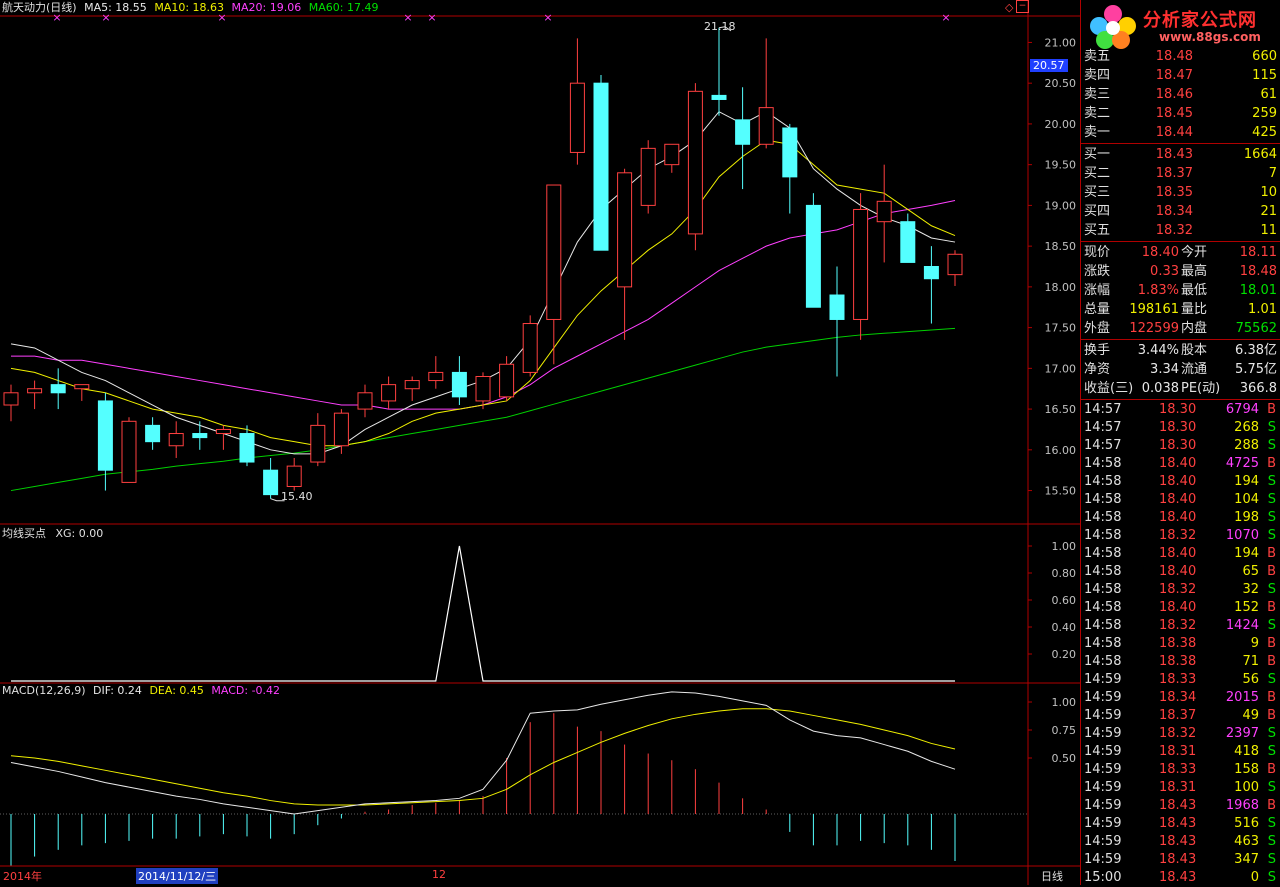 Image resolution: width=1280 pixels, height=887 pixels. What do you see at coordinates (1174, 154) in the screenshot?
I see `bid-price: 18.43` at bounding box center [1174, 154].